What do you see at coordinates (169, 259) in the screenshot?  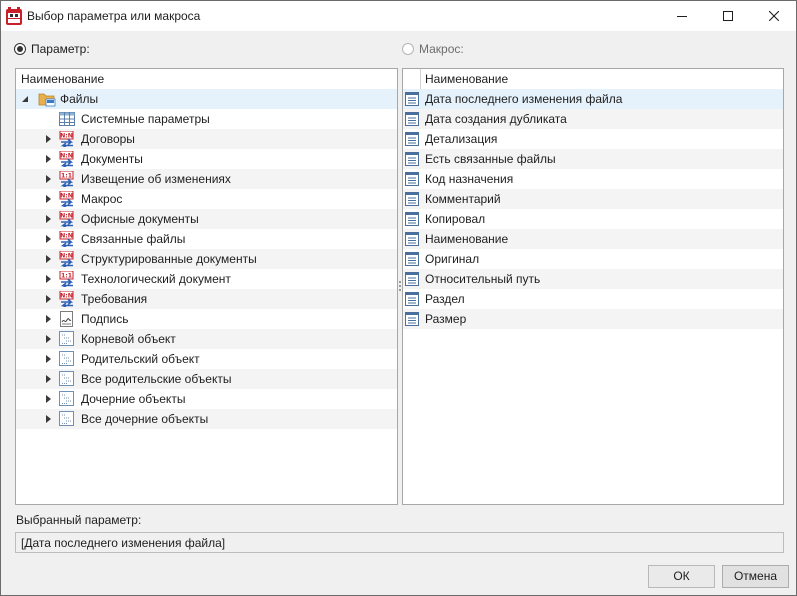 I see `tree-item-label: Структурированные документы` at bounding box center [169, 259].